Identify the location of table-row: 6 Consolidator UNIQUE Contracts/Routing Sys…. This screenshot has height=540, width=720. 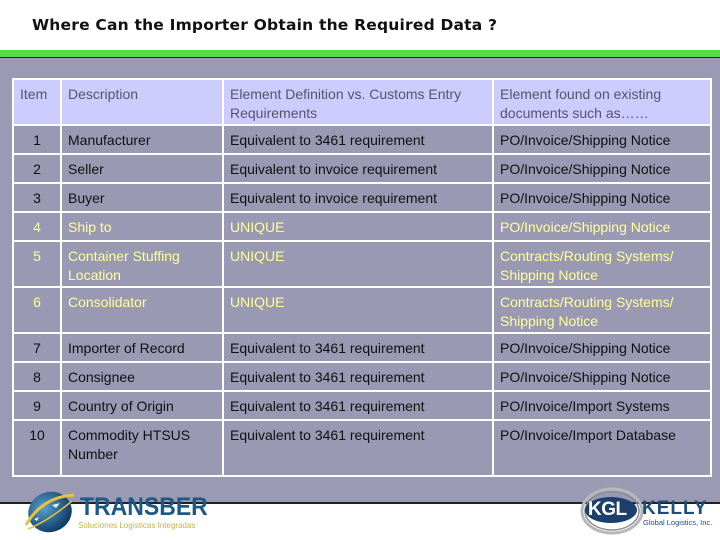
(362, 310).